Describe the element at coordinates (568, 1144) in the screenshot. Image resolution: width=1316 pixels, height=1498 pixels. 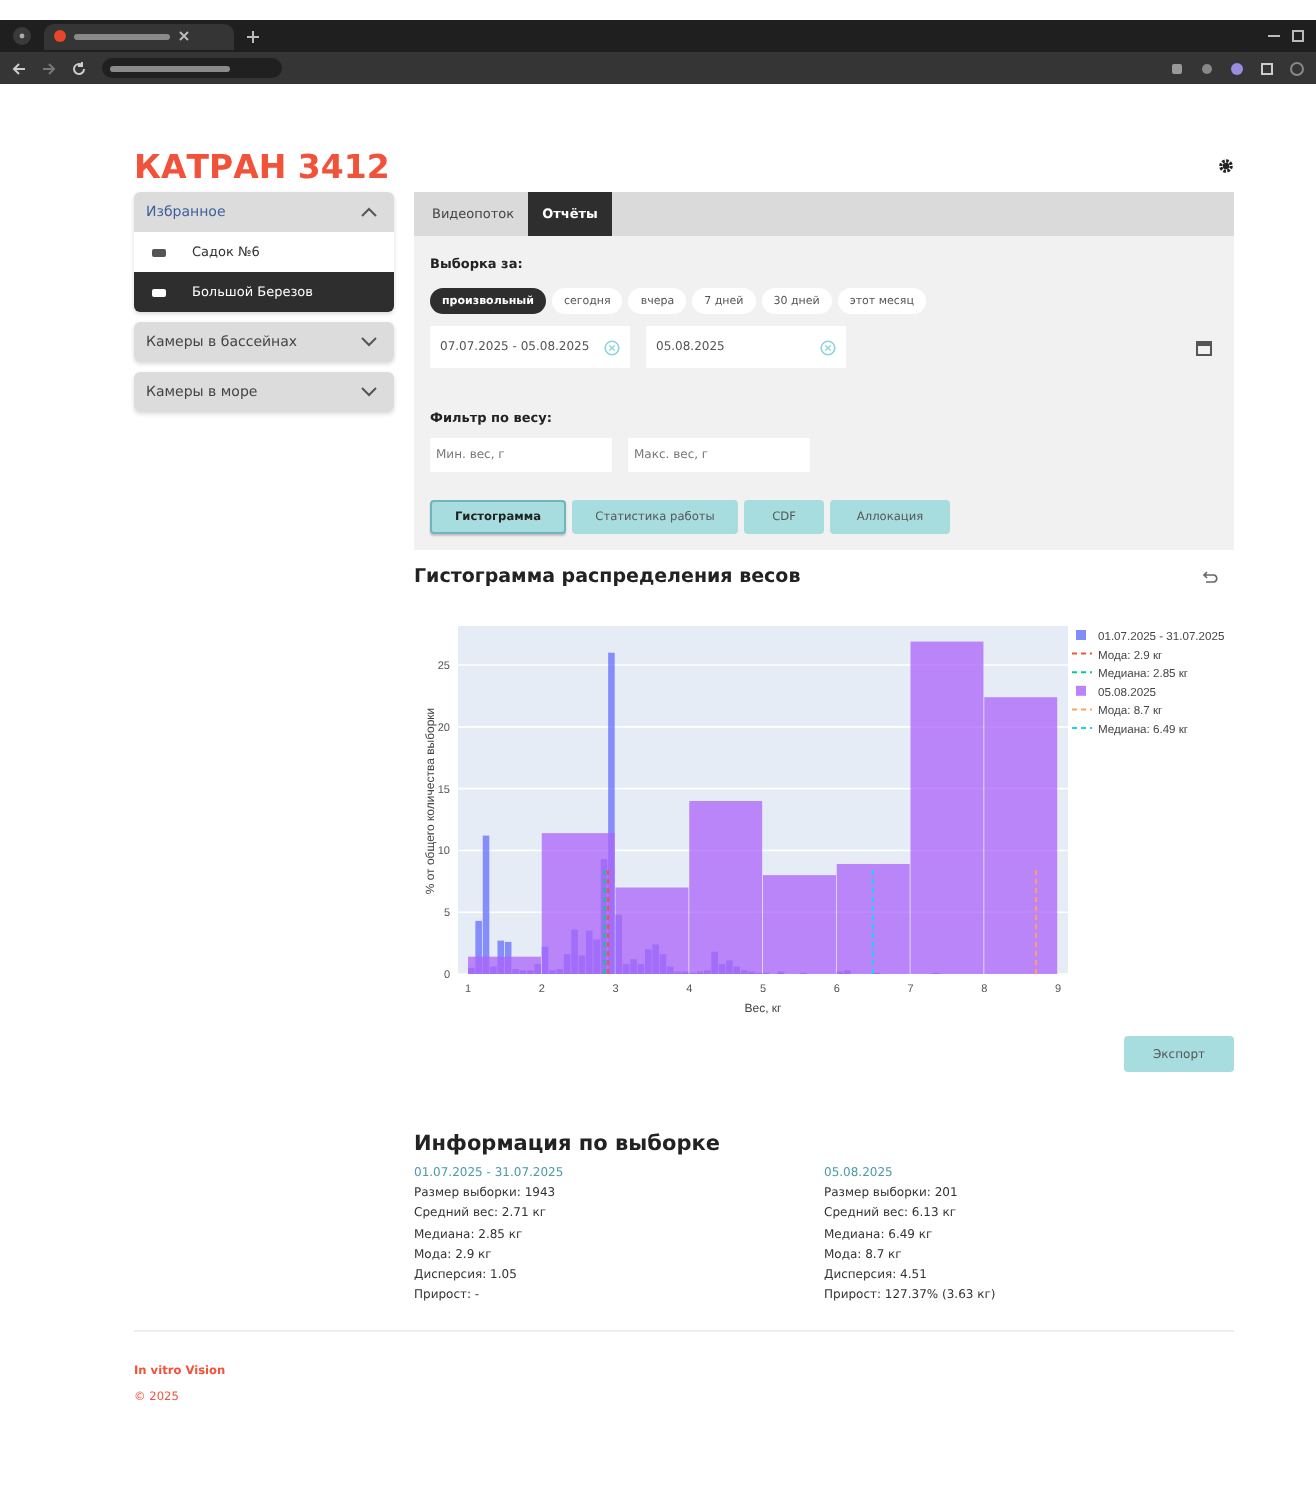
I see `section-title: Информация по выборке` at that location.